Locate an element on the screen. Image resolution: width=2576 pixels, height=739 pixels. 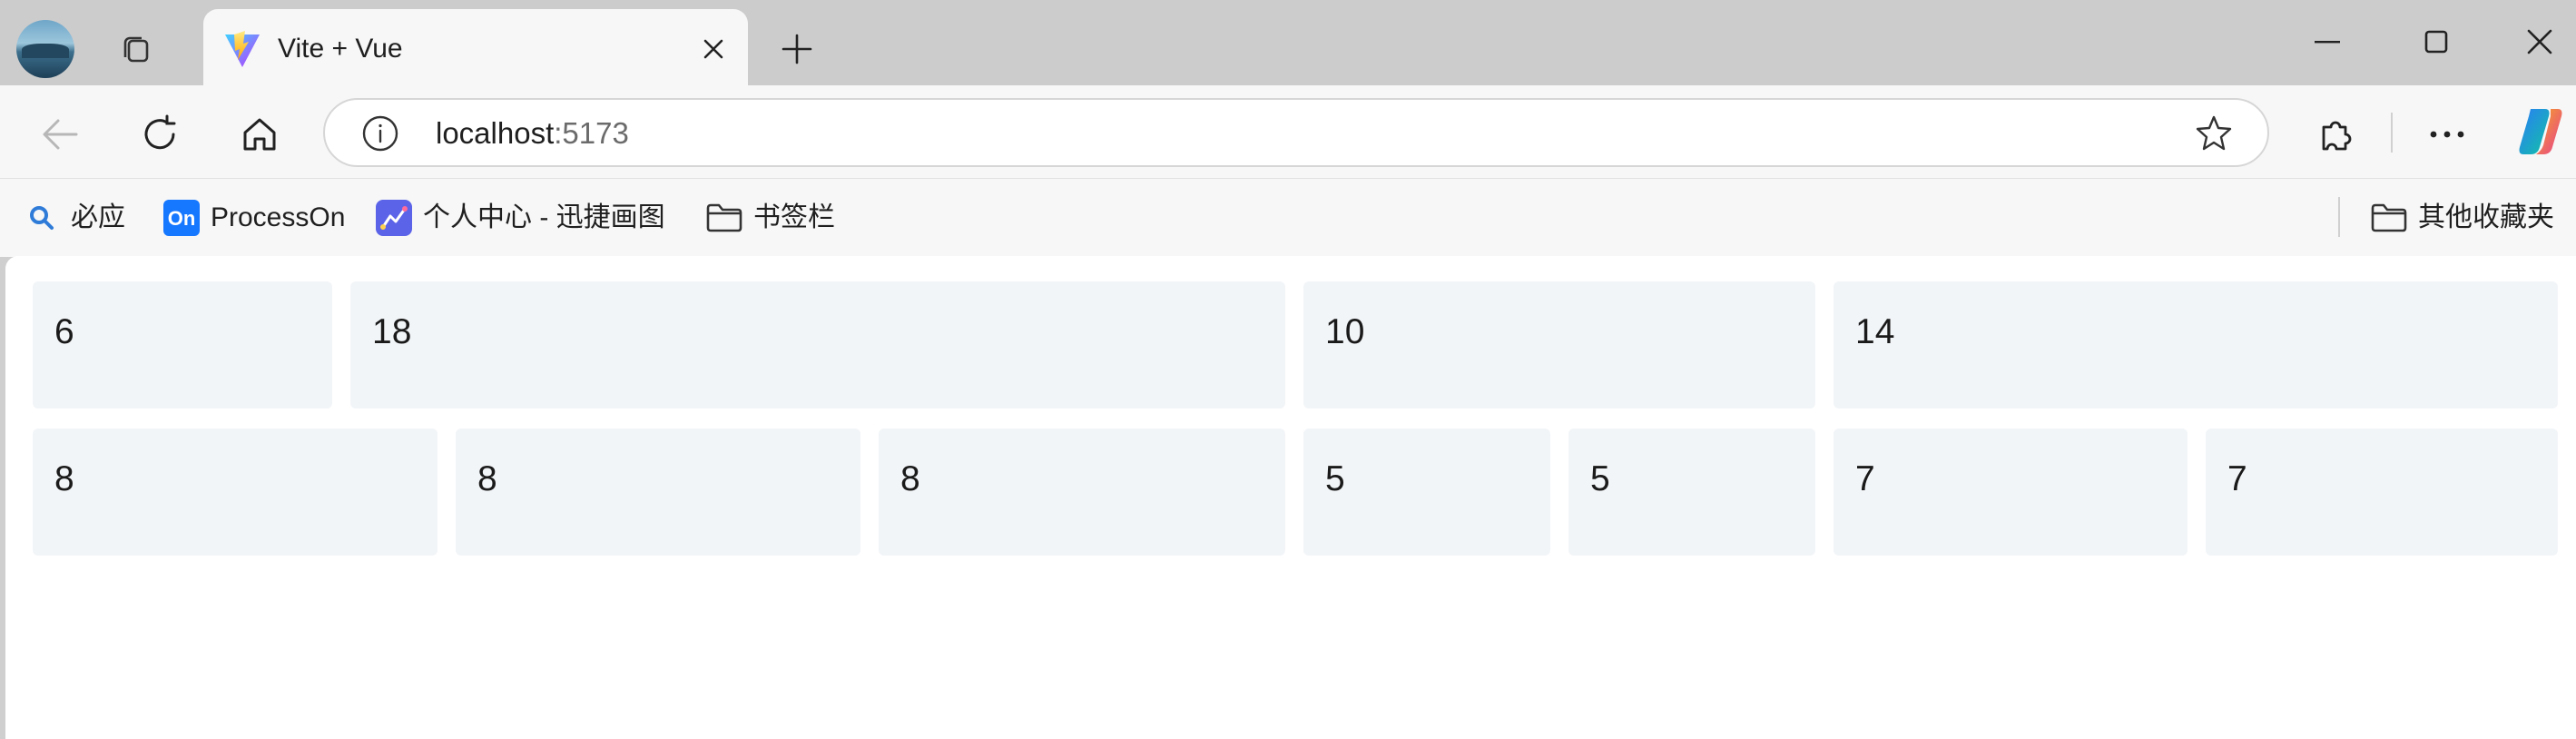
grid-col-span: 10 is located at coordinates (1345, 331).